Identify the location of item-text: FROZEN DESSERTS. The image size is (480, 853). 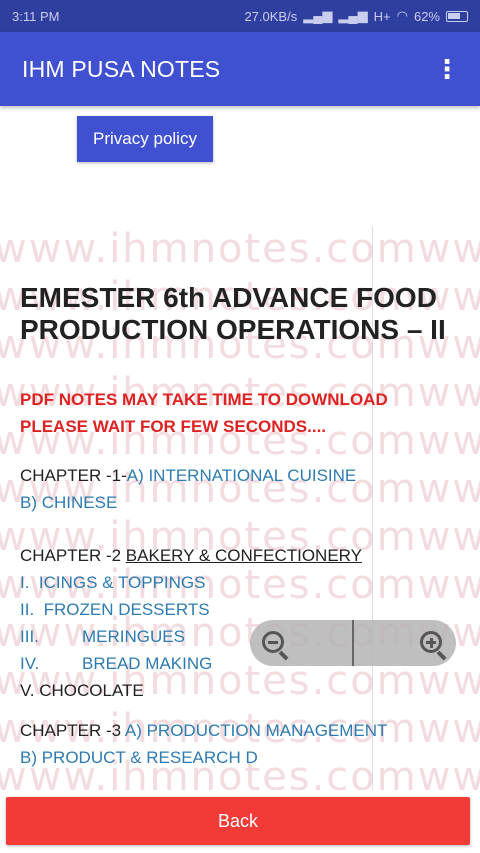
(126, 609).